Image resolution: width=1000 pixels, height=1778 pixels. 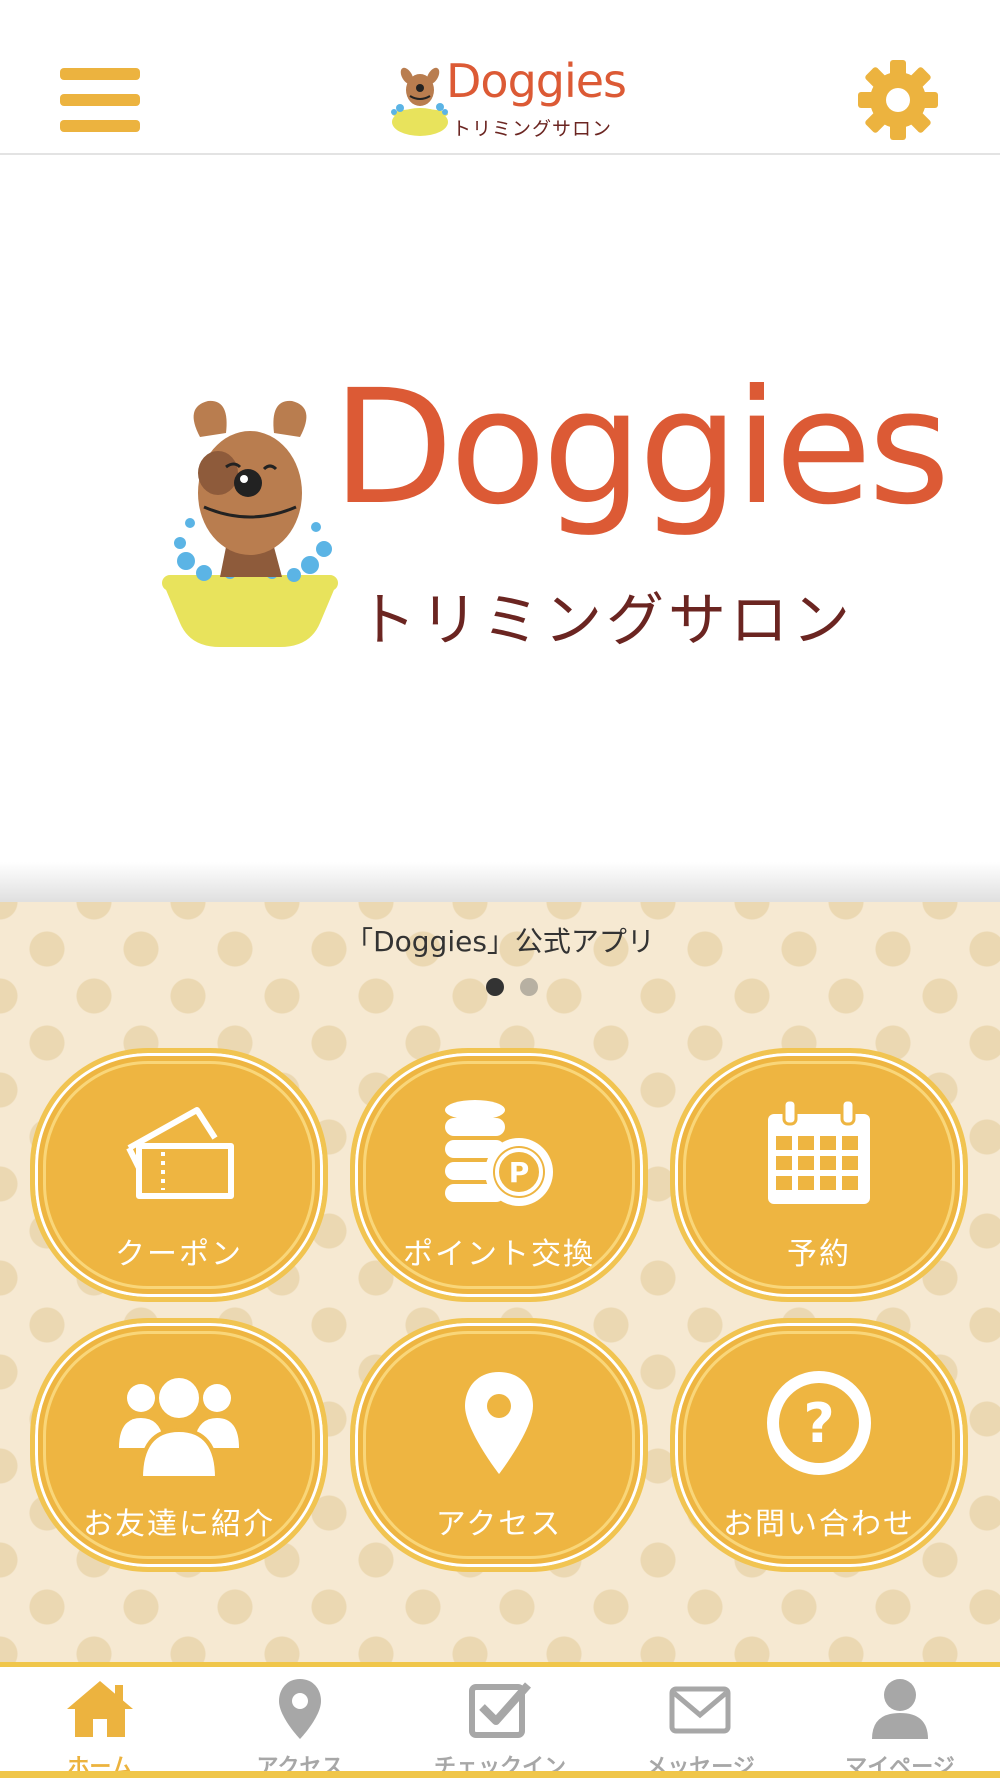 I want to click on tab-checkin: チェックイン, so click(x=500, y=1722).